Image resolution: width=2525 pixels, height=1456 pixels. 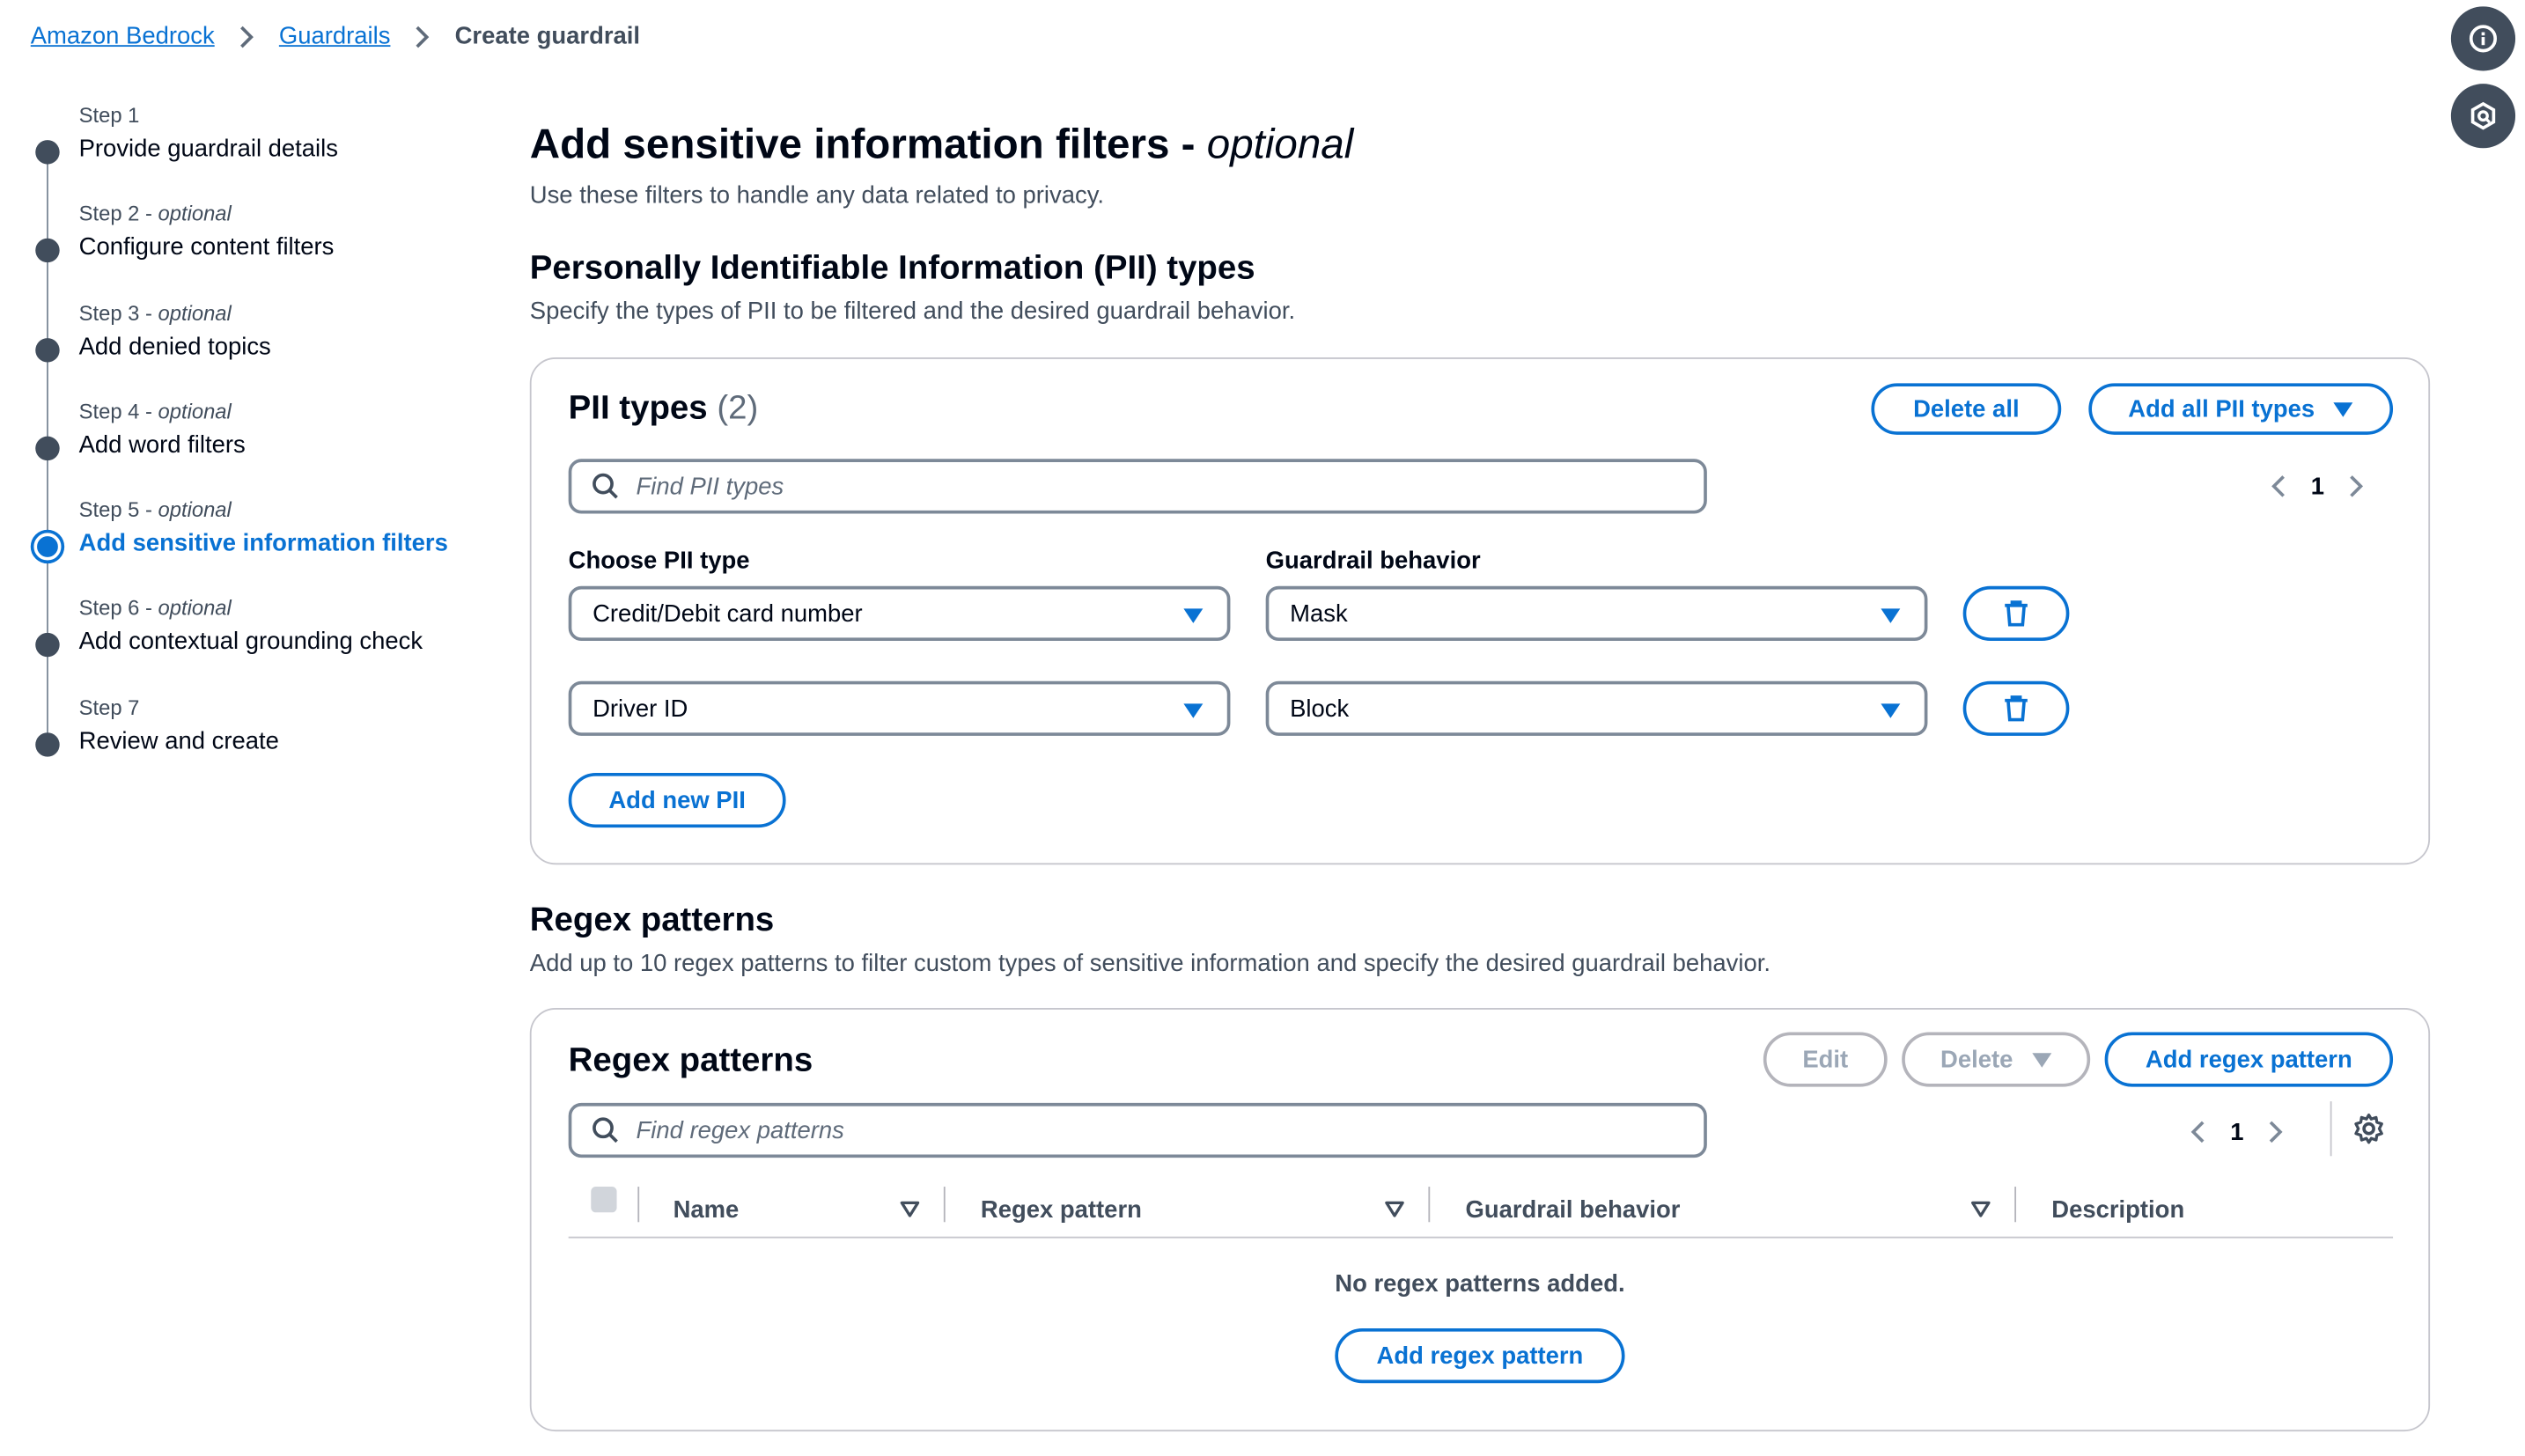 What do you see at coordinates (155, 411) in the screenshot?
I see `step-number: Step 4 - optional` at bounding box center [155, 411].